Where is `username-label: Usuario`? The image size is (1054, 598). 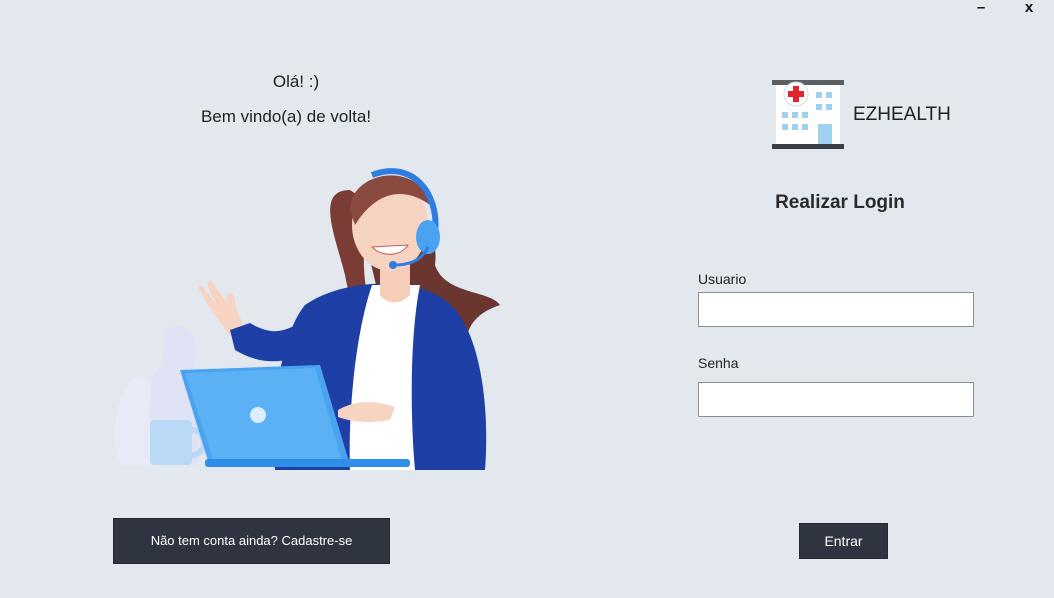
username-label: Usuario is located at coordinates (722, 279).